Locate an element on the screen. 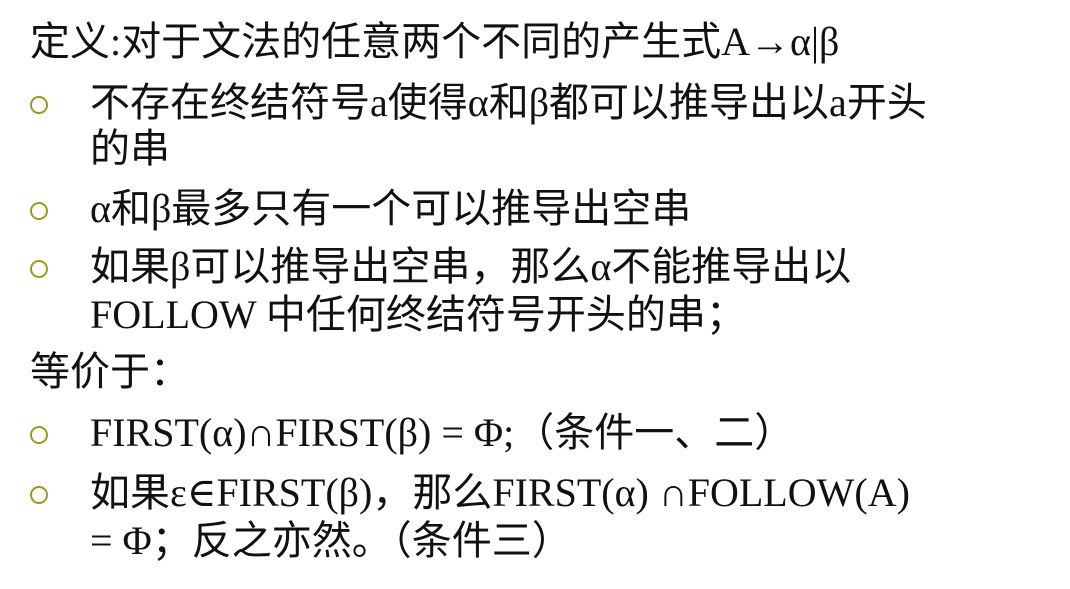  equivalent-bullet-2-line-1: 如果ε∈FIRST(β)，那么FIRST(α) ∩FOLLOW(A) is located at coordinates (500, 492).